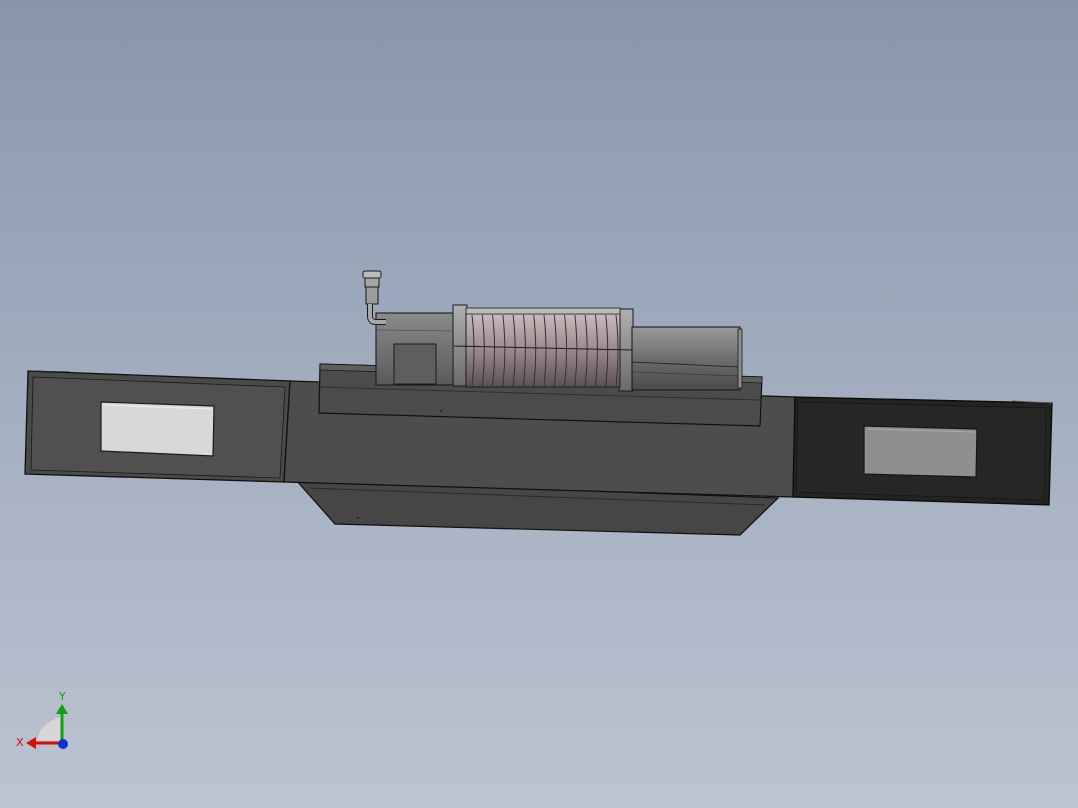 The height and width of the screenshot is (808, 1078). What do you see at coordinates (415, 349) in the screenshot?
I see `winch-gearbox` at bounding box center [415, 349].